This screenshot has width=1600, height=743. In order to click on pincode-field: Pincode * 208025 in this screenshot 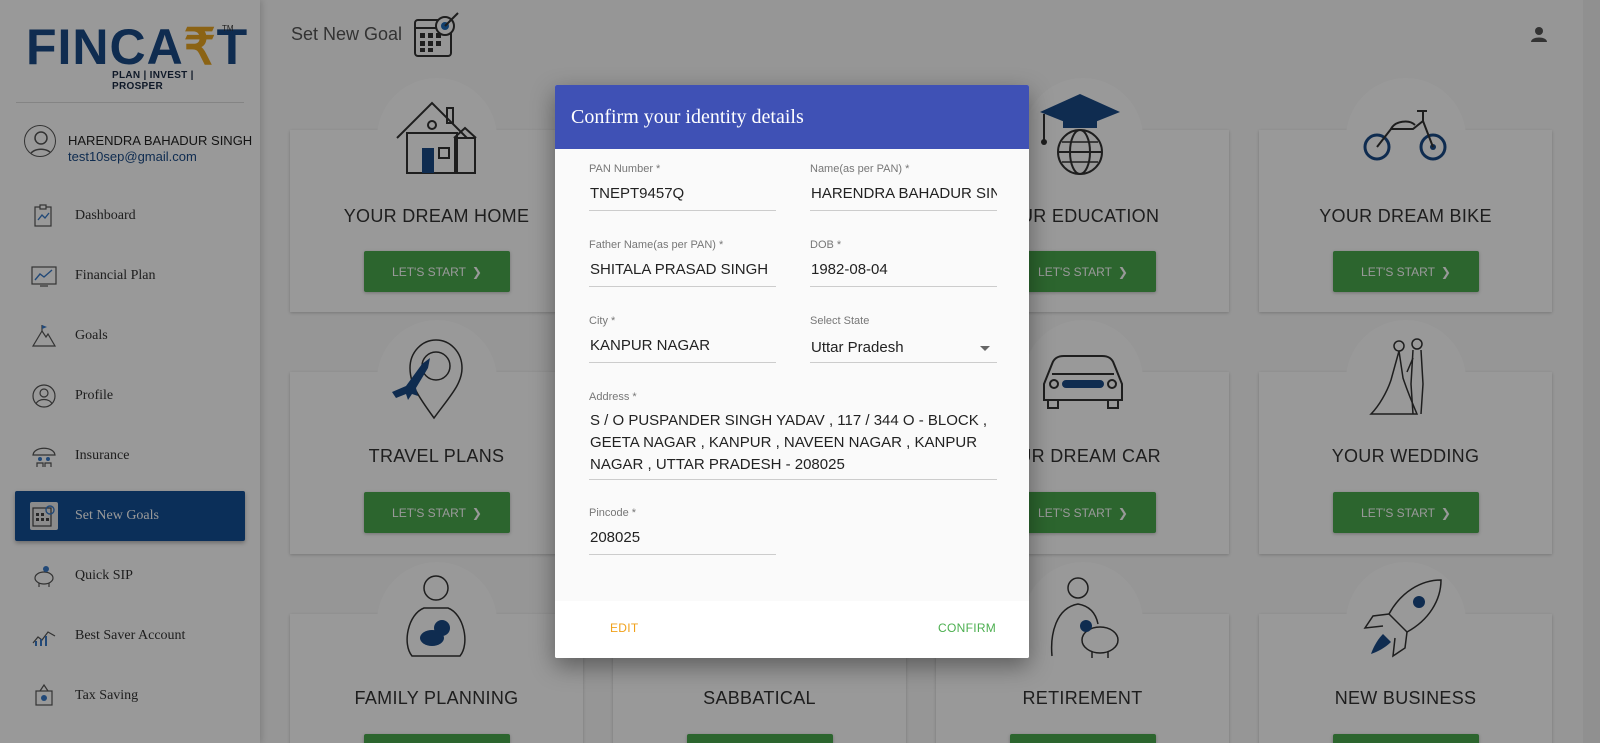, I will do `click(682, 533)`.